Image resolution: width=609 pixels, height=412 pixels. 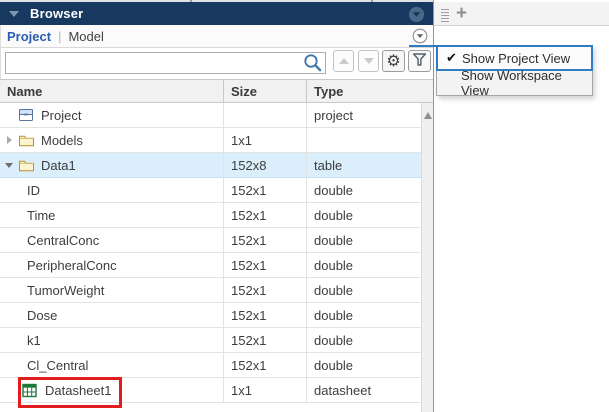 I want to click on find-previous-button, so click(x=343, y=61).